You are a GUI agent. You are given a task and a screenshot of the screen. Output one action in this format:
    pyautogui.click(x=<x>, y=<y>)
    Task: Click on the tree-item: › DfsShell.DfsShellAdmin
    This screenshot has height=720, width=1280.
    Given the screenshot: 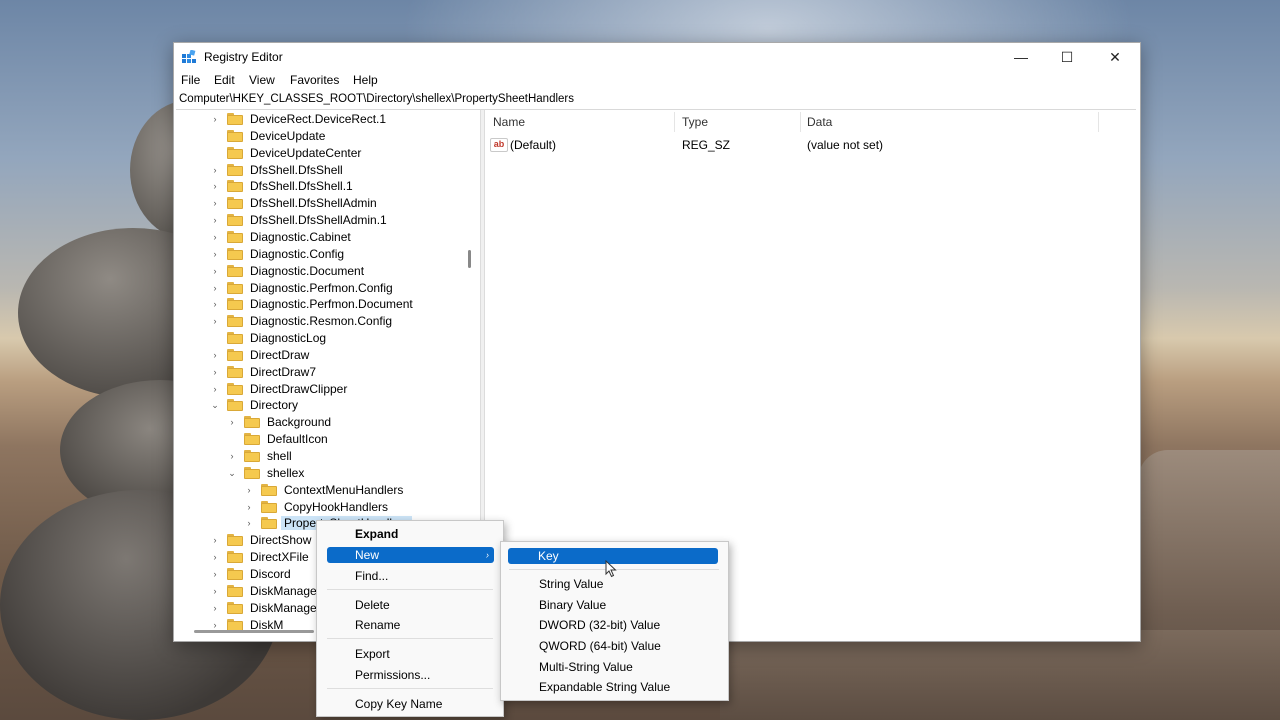 What is the action you would take?
    pyautogui.click(x=324, y=203)
    